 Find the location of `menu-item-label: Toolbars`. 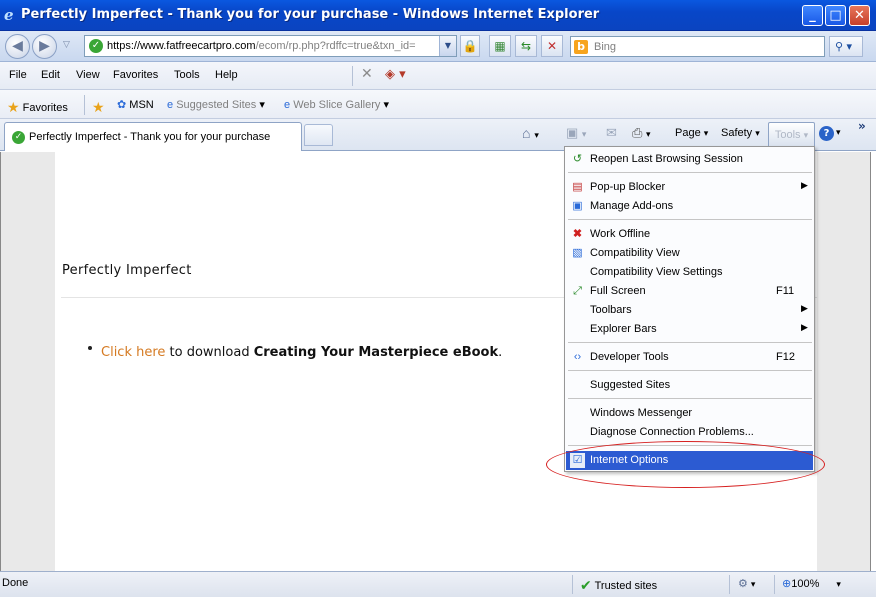

menu-item-label: Toolbars is located at coordinates (611, 310).